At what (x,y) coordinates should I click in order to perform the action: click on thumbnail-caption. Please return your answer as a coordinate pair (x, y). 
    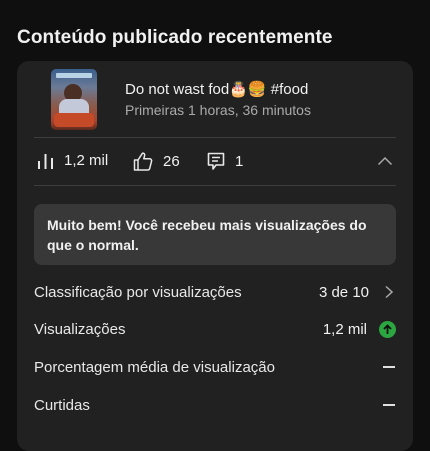
    Looking at the image, I should click on (74, 75).